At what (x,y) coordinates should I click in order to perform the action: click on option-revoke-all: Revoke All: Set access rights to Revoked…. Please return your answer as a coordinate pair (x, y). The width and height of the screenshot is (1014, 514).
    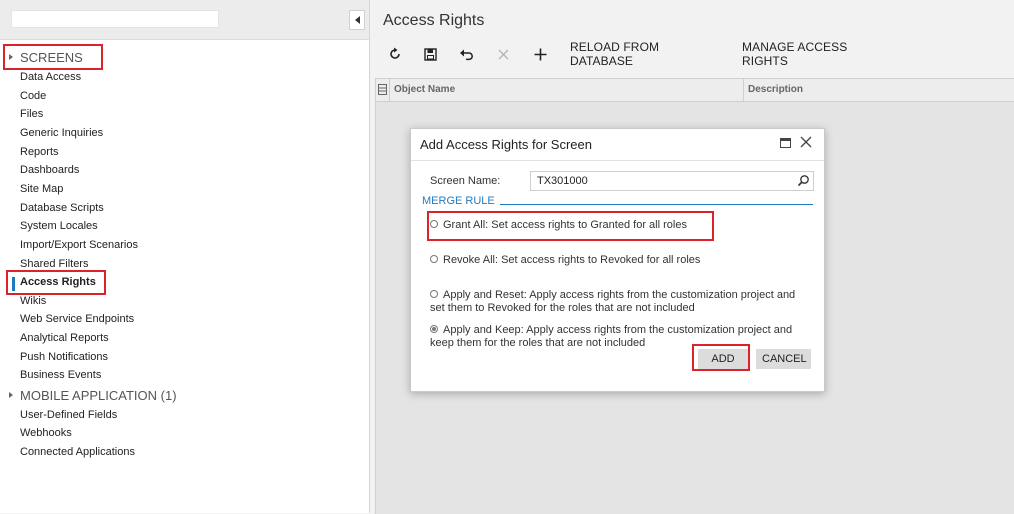
    Looking at the image, I should click on (565, 260).